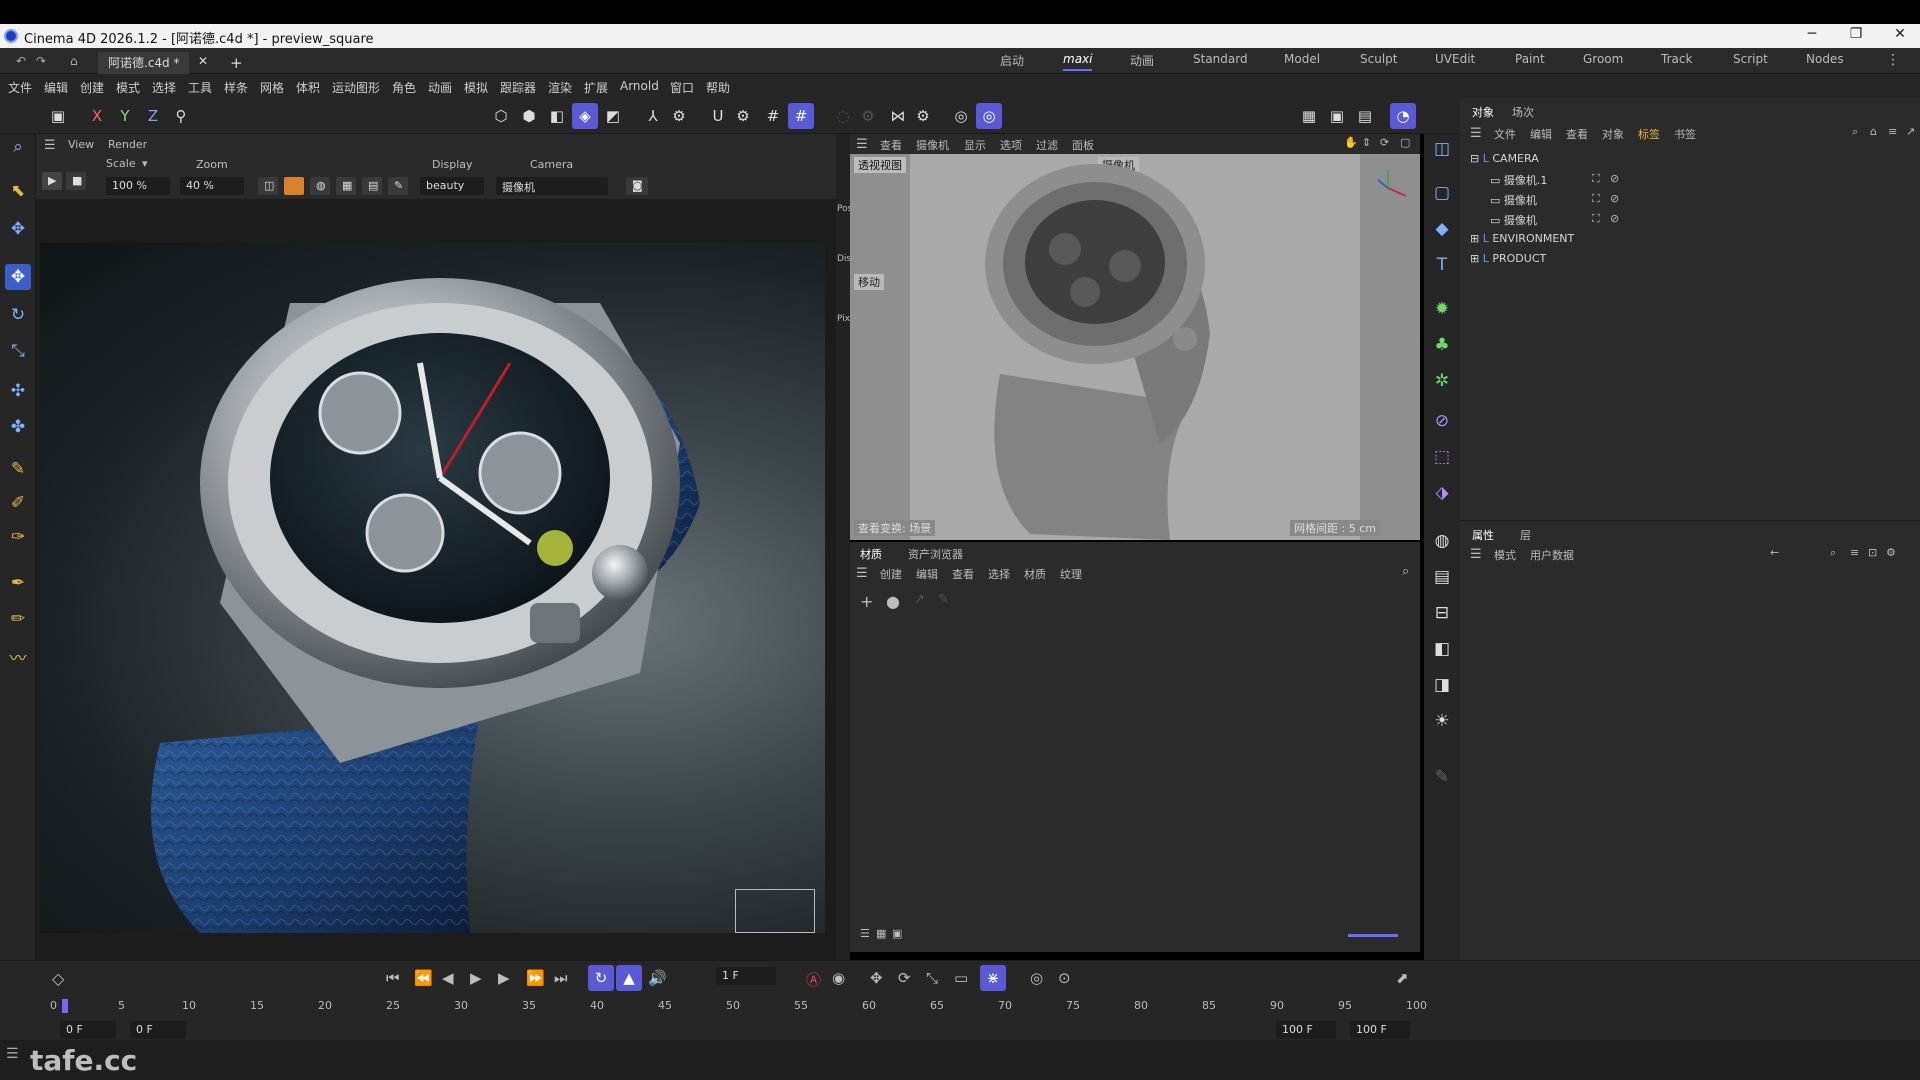 The width and height of the screenshot is (1920, 1080). What do you see at coordinates (891, 145) in the screenshot?
I see `vp-menu-view: 查看` at bounding box center [891, 145].